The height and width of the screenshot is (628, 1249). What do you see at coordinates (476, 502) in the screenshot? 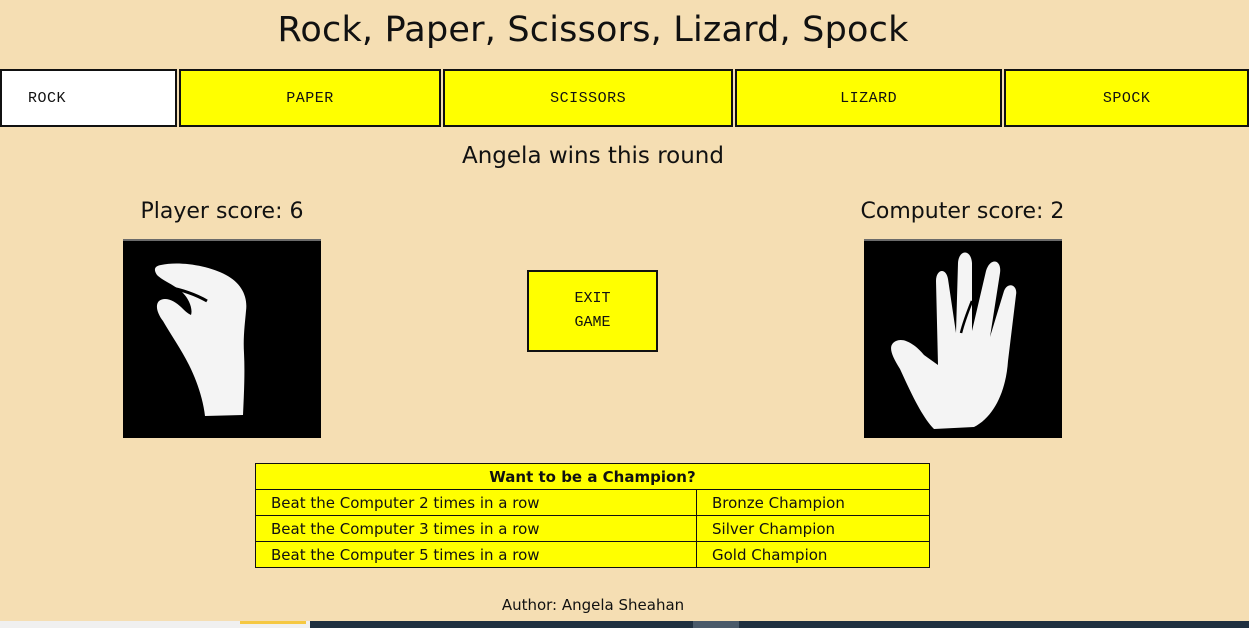
I see `challenge-cell: Beat the Computer 2 times in a row` at bounding box center [476, 502].